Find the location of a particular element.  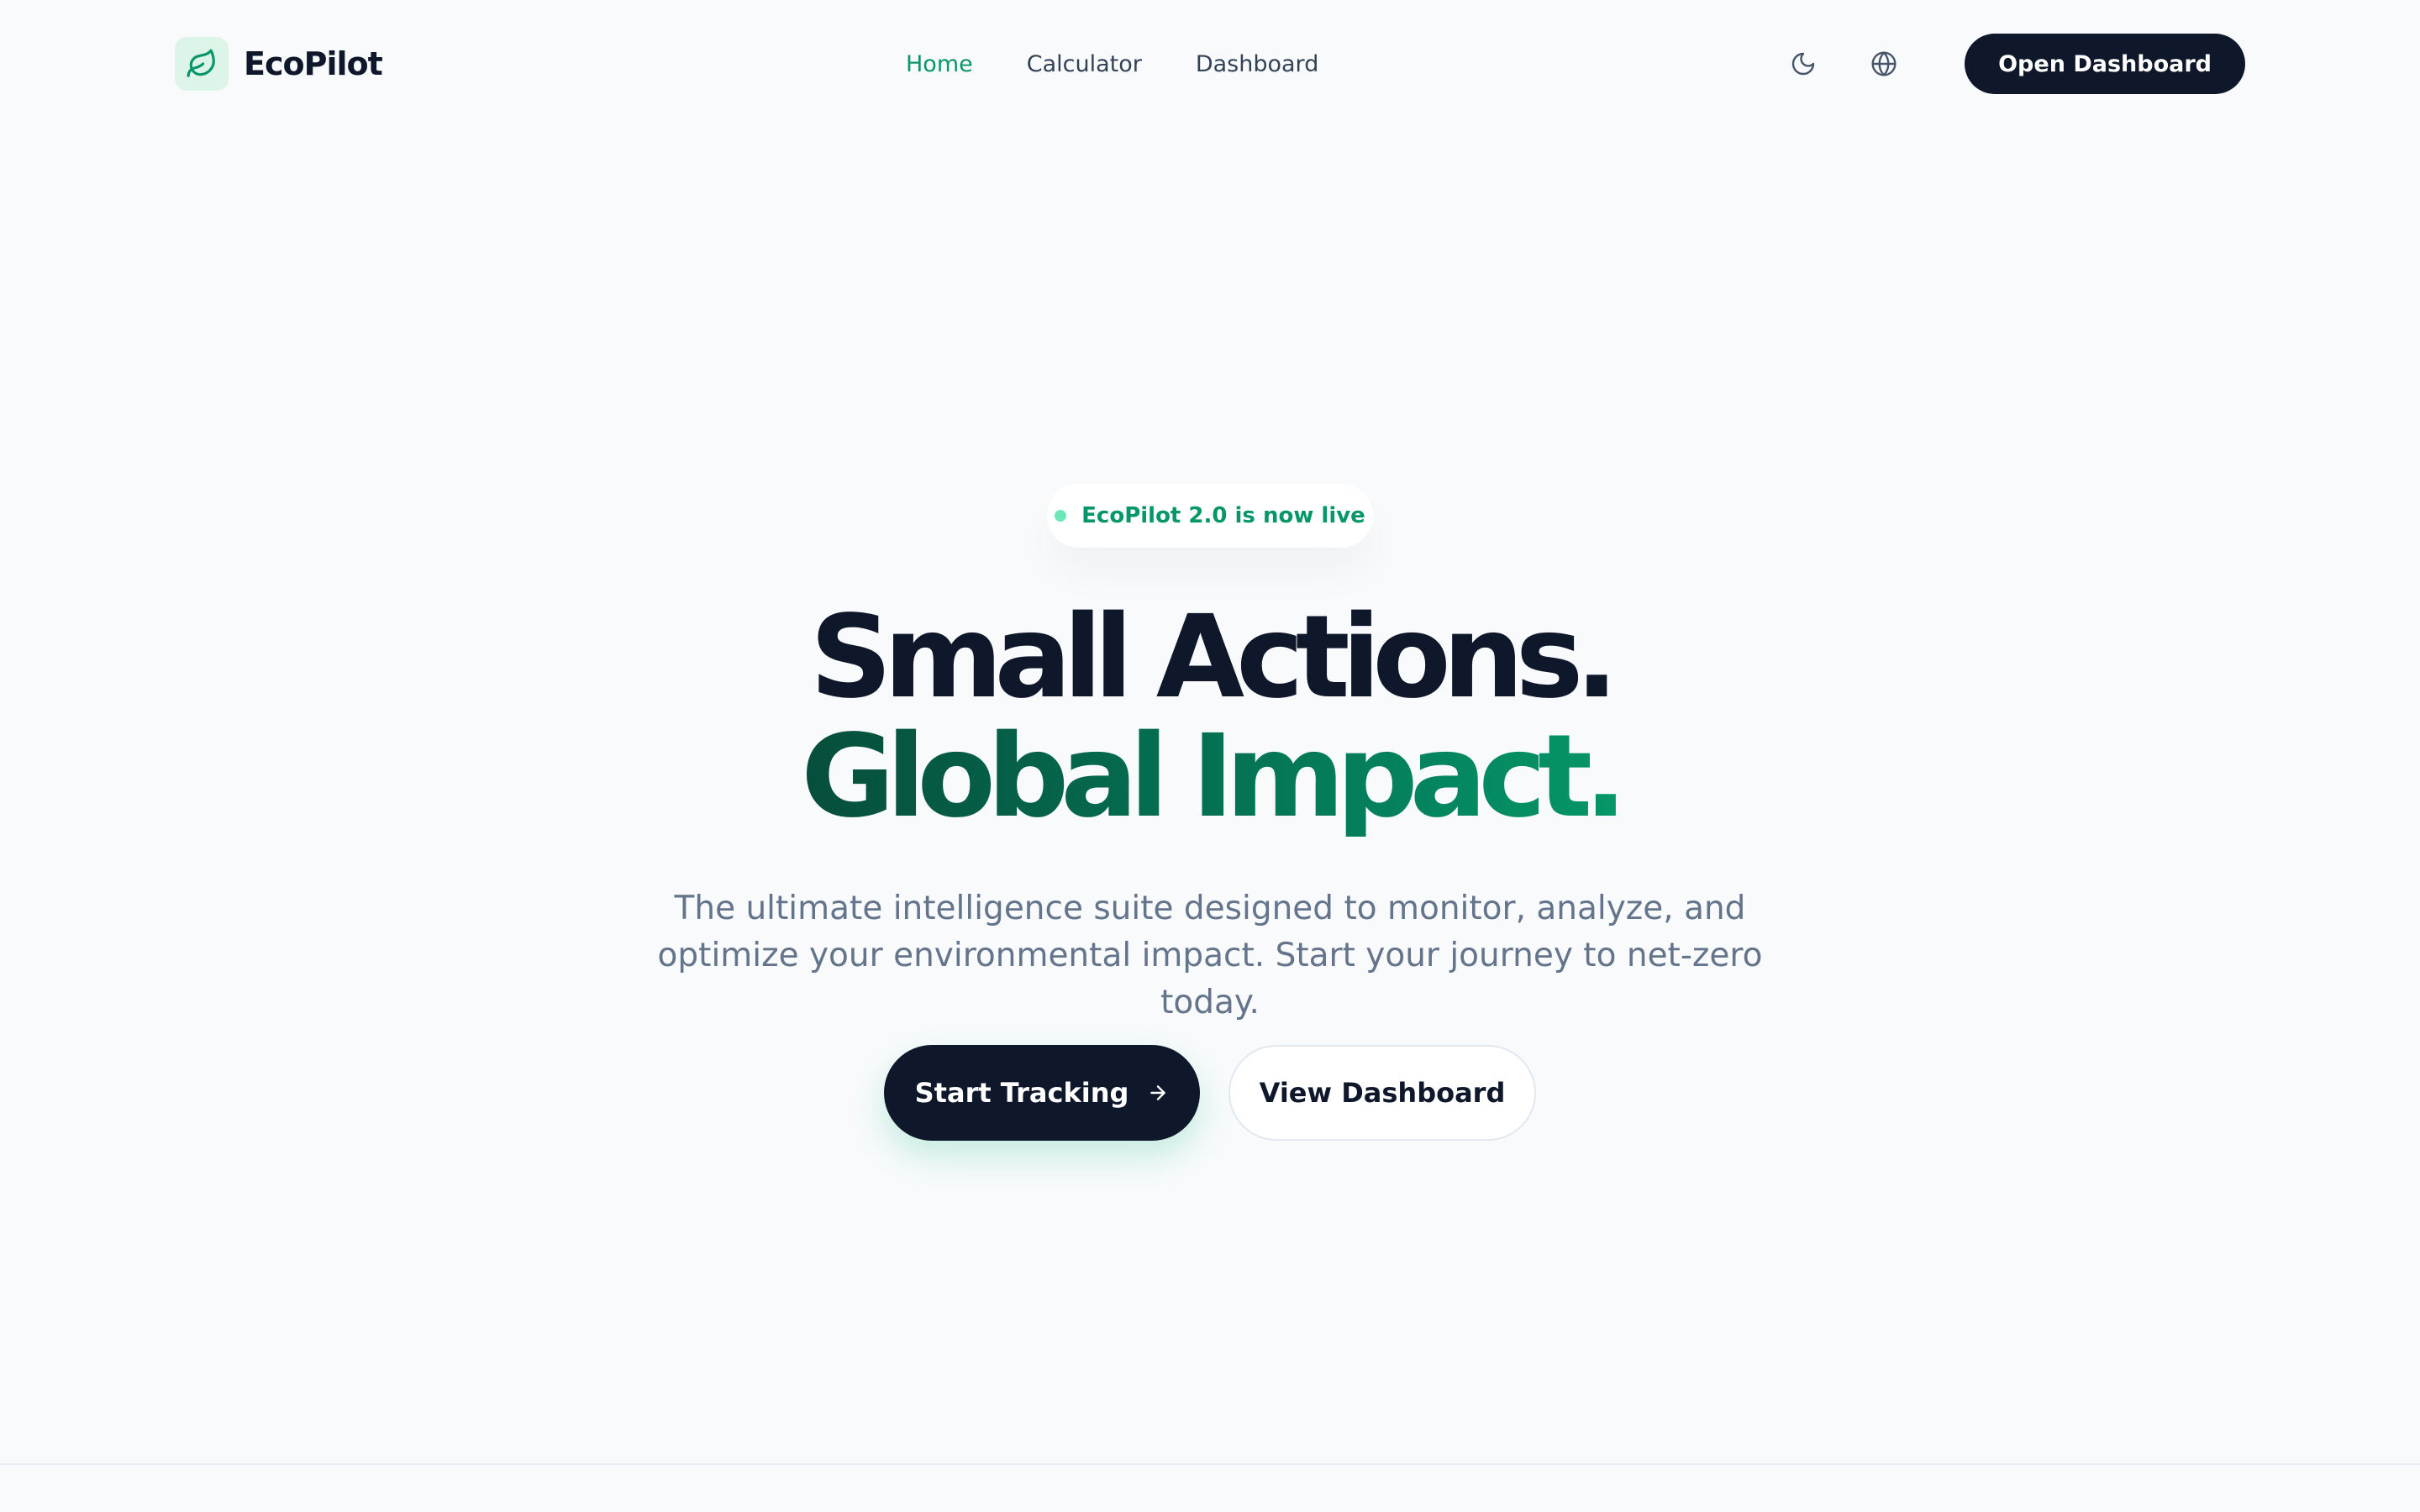

release-badge-text: EcoPilot 2.0 is now live is located at coordinates (1223, 515).